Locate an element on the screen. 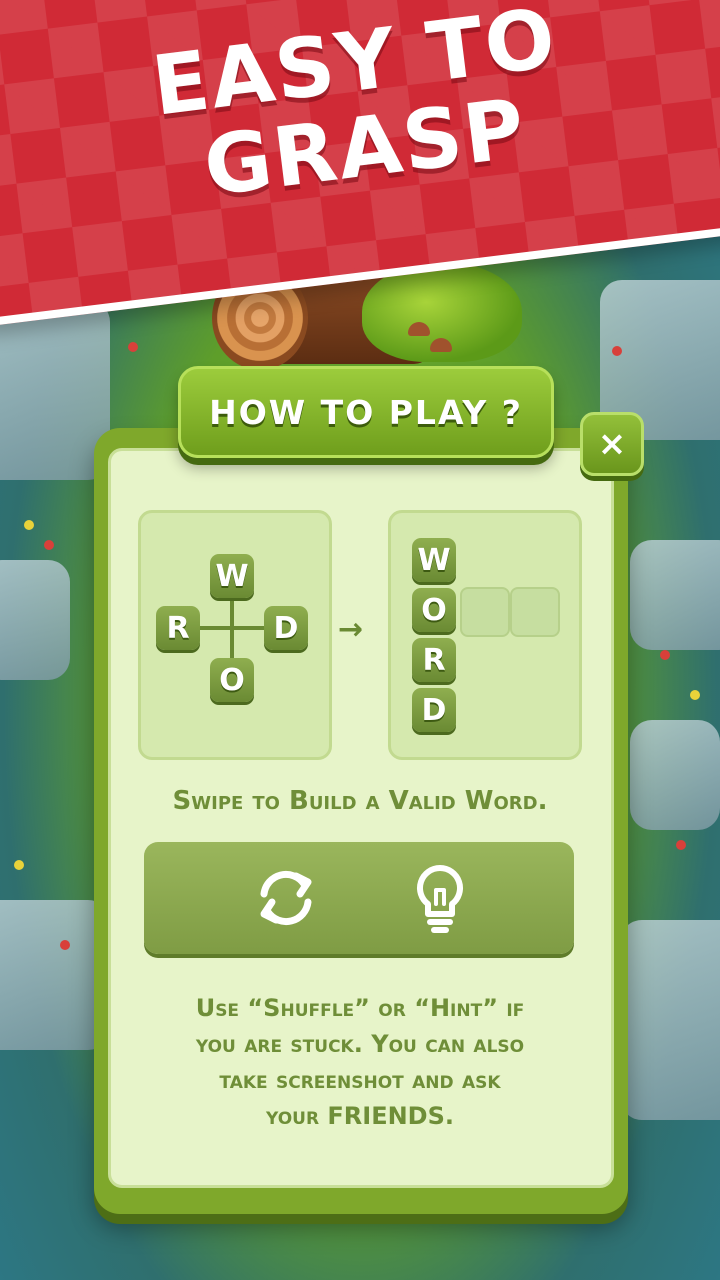  arrow-right-icon: → is located at coordinates (351, 629).